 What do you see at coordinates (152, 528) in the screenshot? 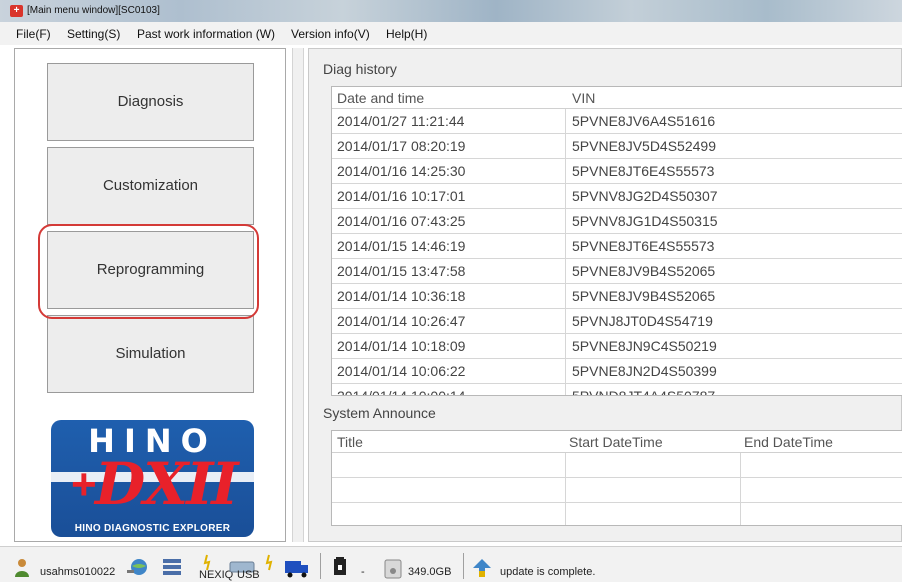
I see `logo-tagline: HINO DIAGNOSTIC EXPLORER` at bounding box center [152, 528].